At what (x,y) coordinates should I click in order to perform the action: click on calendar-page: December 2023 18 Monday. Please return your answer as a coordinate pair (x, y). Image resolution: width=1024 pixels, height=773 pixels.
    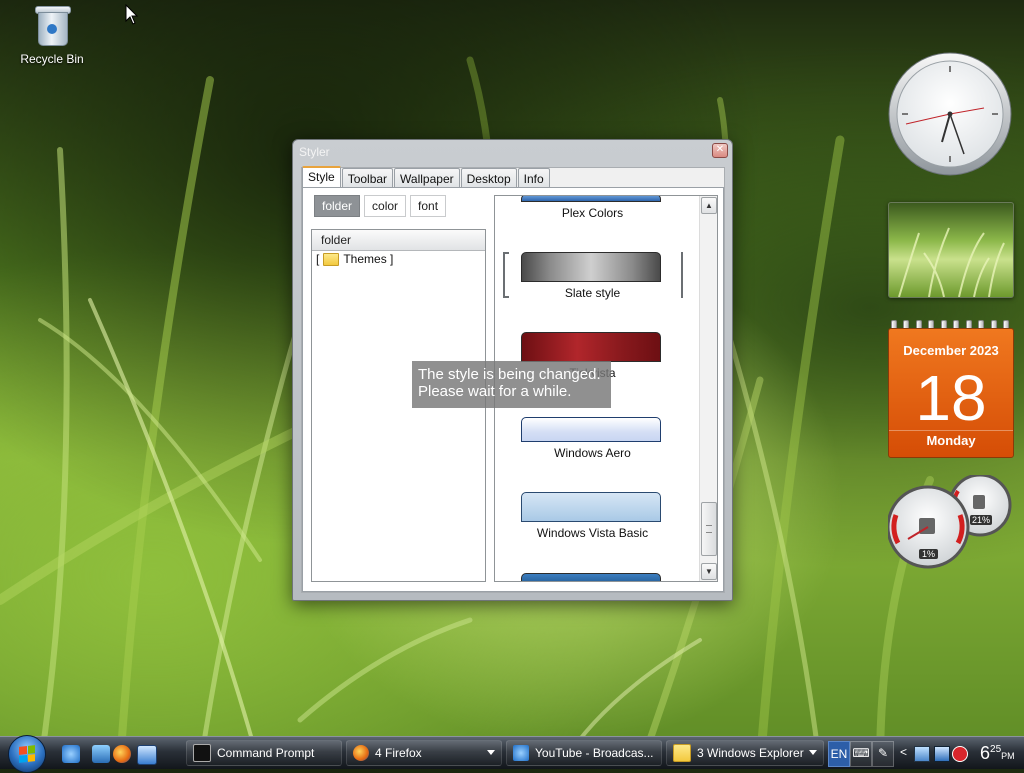
    Looking at the image, I should click on (951, 393).